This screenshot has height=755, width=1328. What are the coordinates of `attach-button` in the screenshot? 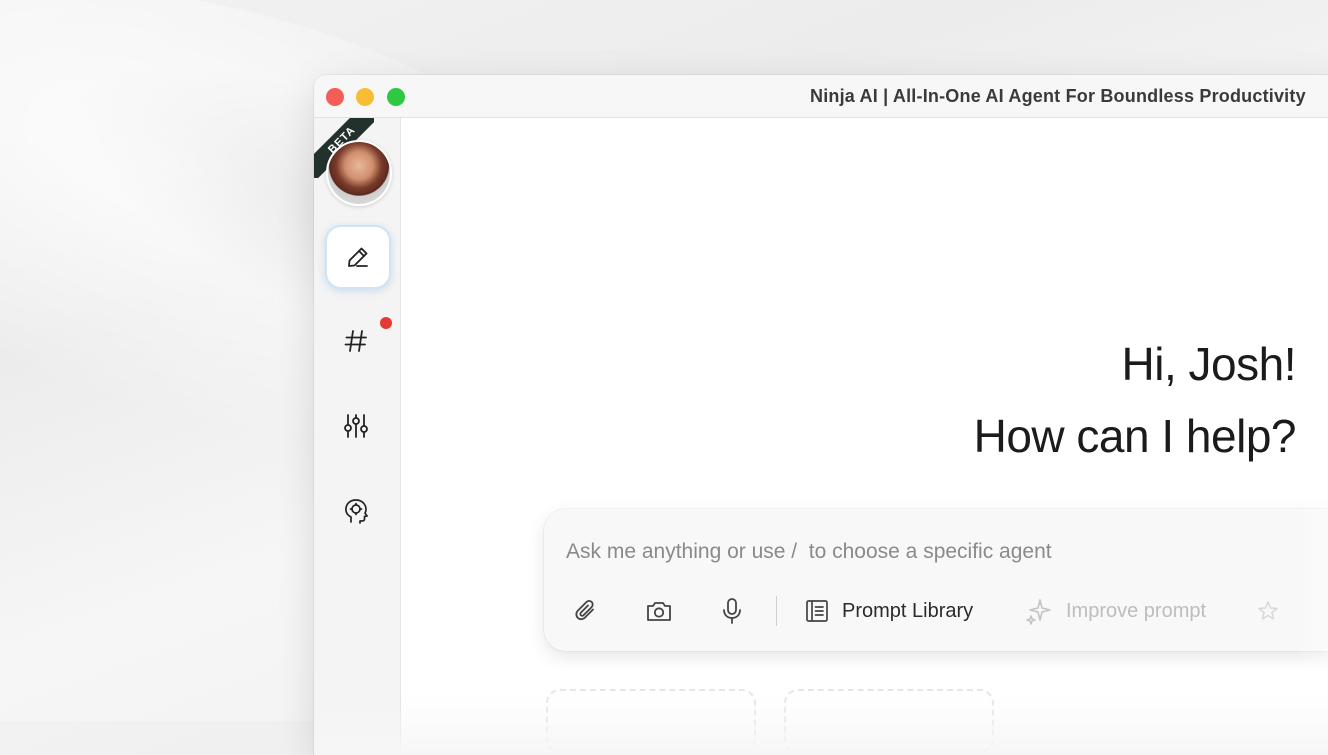 It's located at (586, 611).